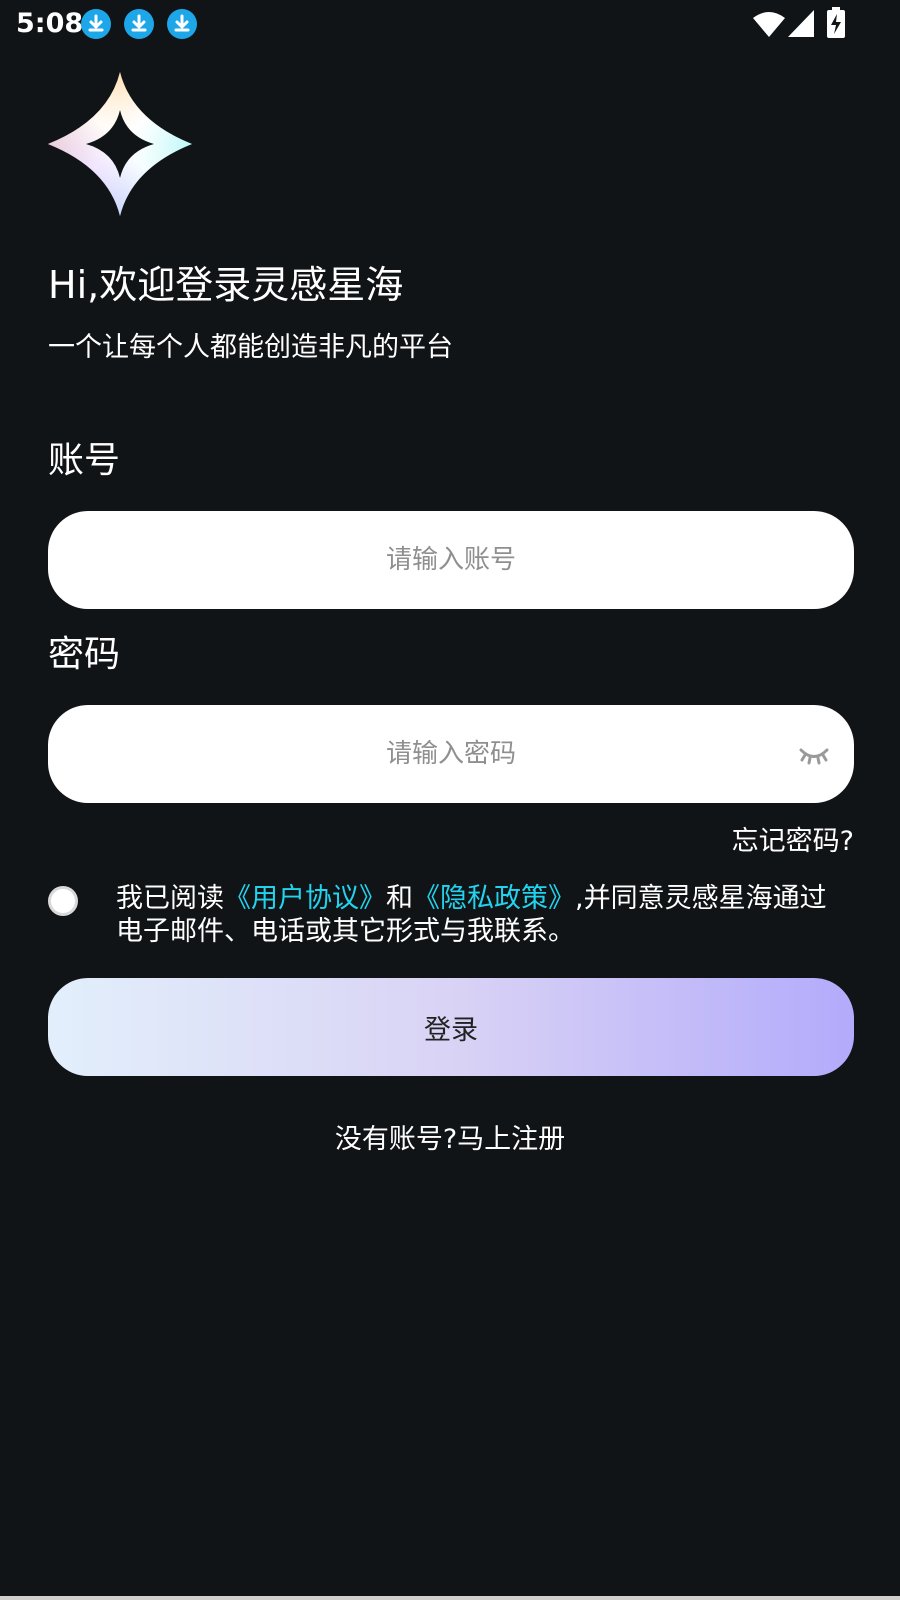  I want to click on account-input, so click(451, 560).